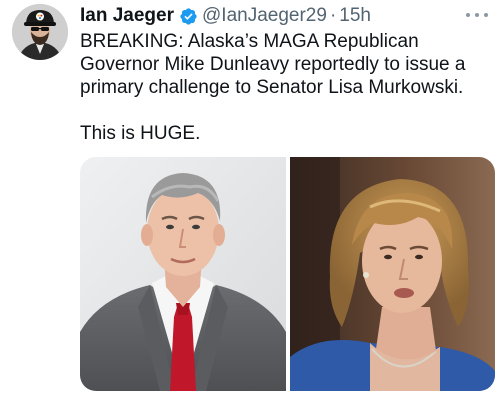  I want to click on author-name: Ian Jaeger, so click(127, 16).